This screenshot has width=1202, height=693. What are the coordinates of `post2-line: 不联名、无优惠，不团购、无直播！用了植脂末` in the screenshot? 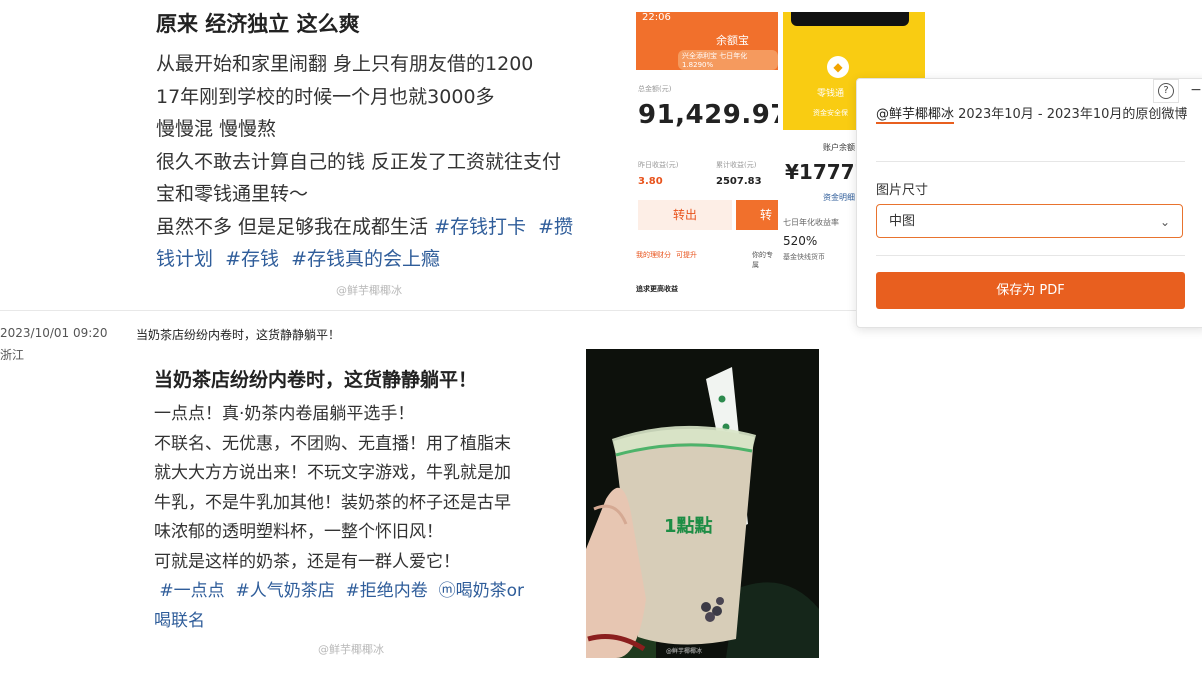 It's located at (332, 443).